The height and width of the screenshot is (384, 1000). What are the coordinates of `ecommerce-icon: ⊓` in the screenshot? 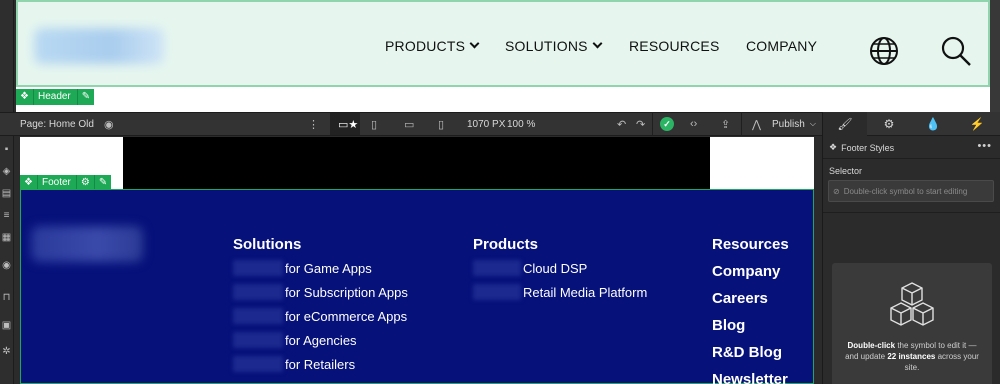 It's located at (6, 297).